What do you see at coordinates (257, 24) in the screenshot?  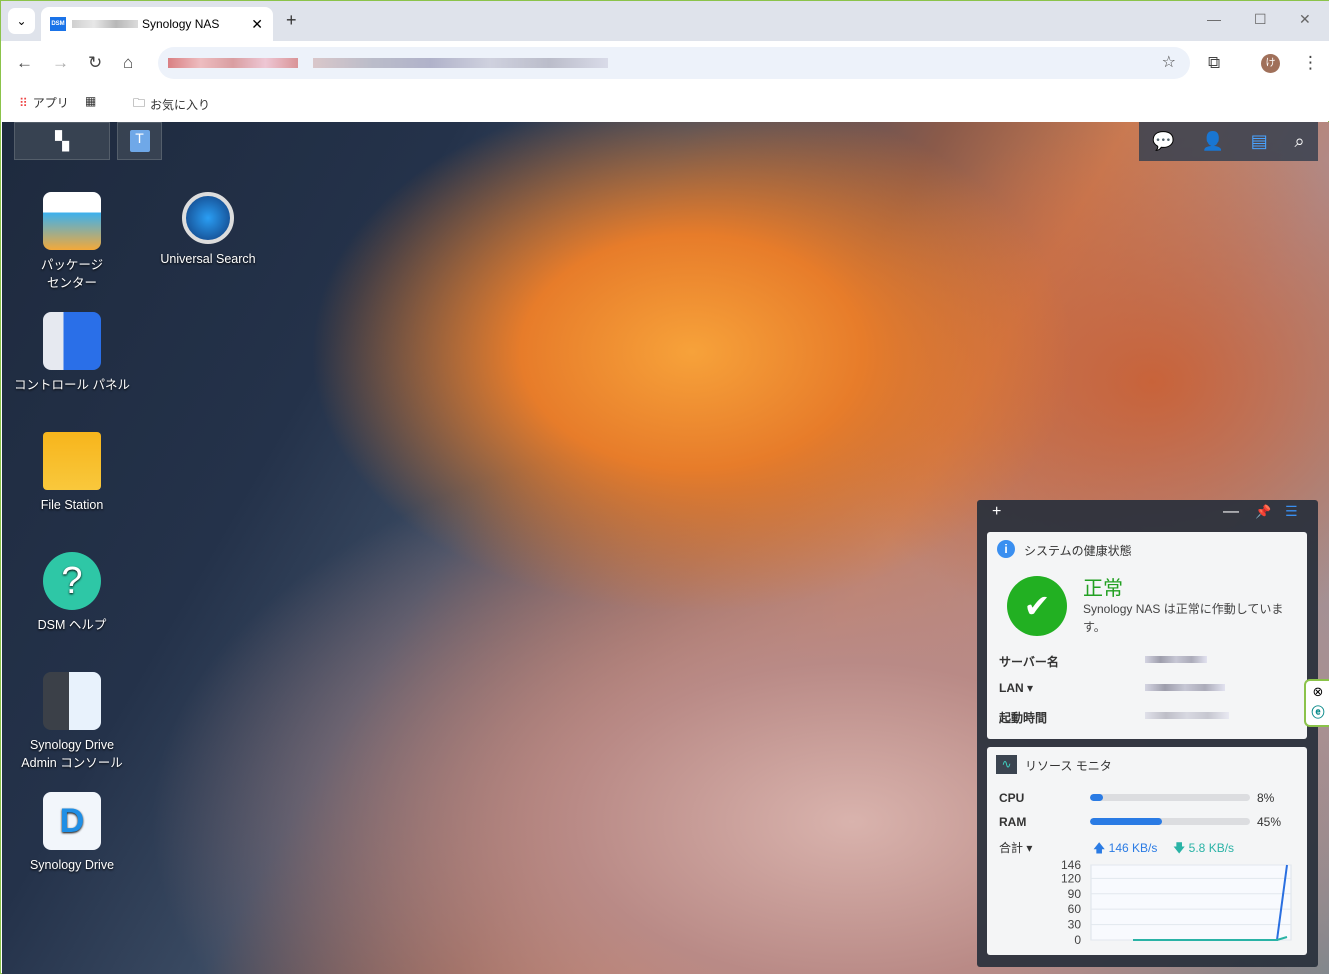 I see `close-tab-icon: ✕` at bounding box center [257, 24].